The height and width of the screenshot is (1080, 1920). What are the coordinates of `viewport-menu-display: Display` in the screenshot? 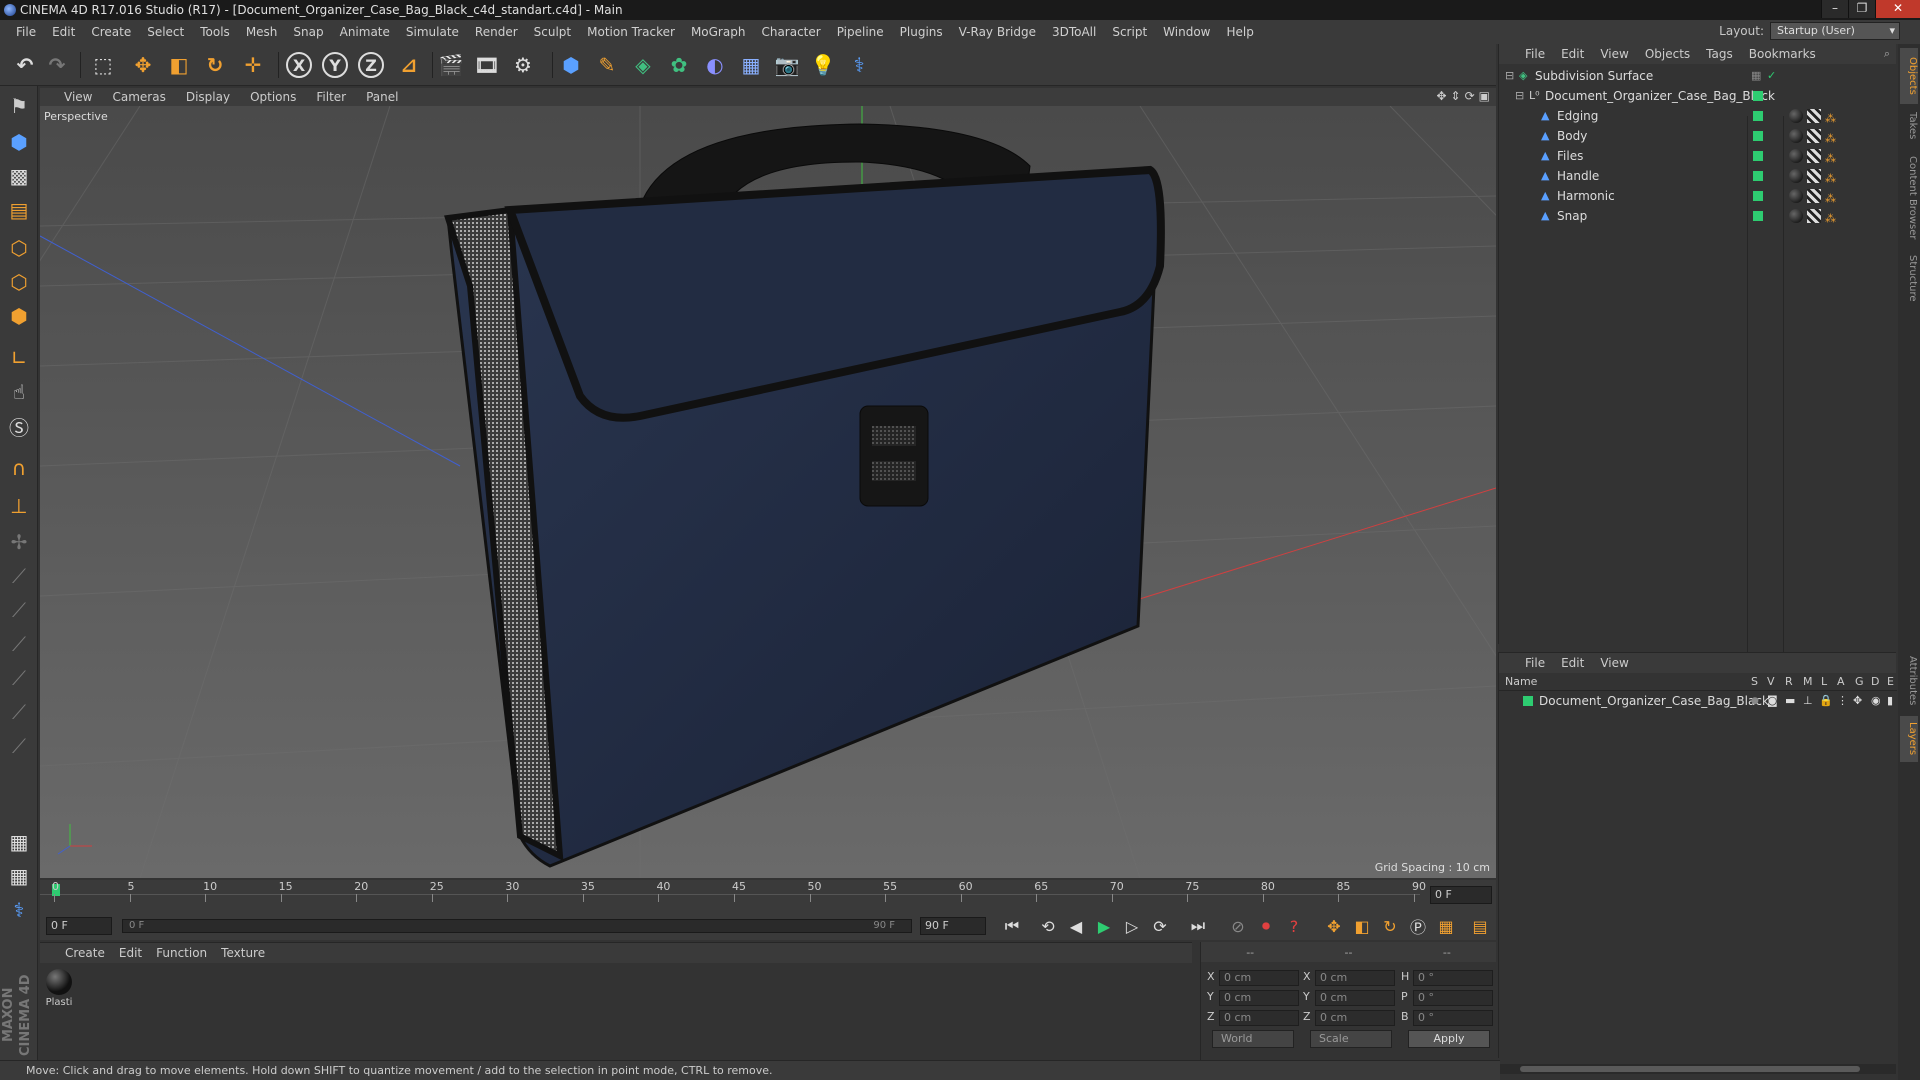 It's located at (208, 97).